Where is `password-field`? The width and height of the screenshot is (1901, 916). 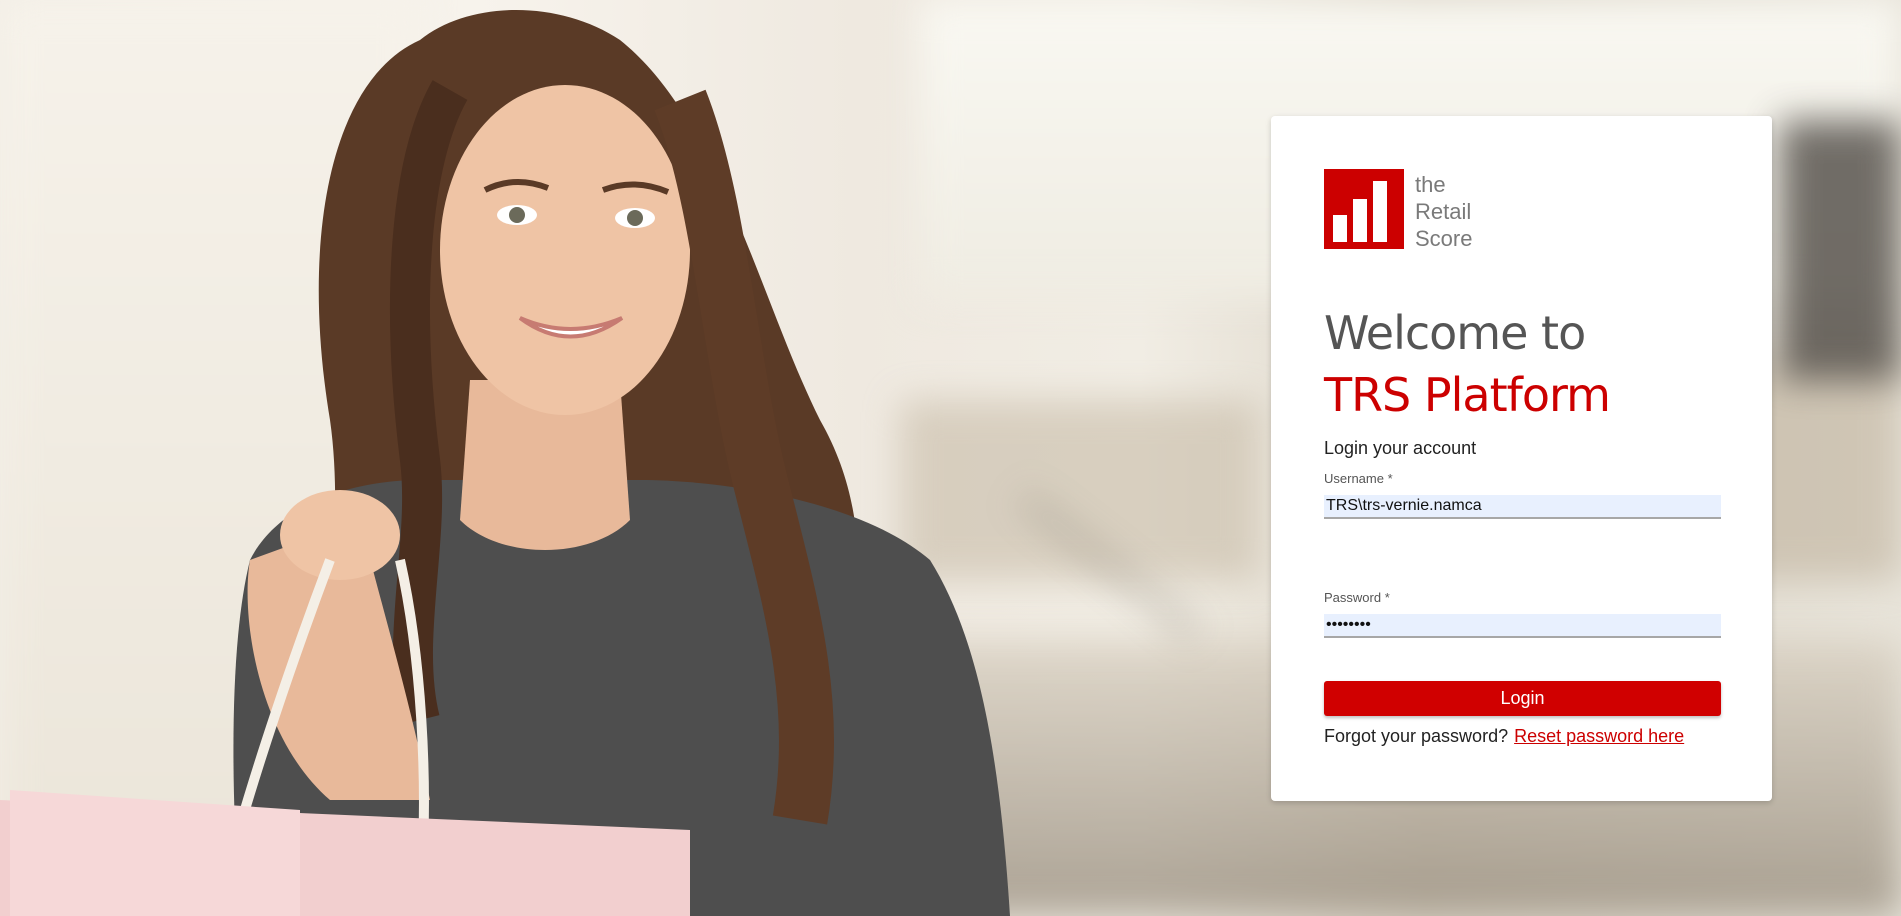
password-field is located at coordinates (1522, 626).